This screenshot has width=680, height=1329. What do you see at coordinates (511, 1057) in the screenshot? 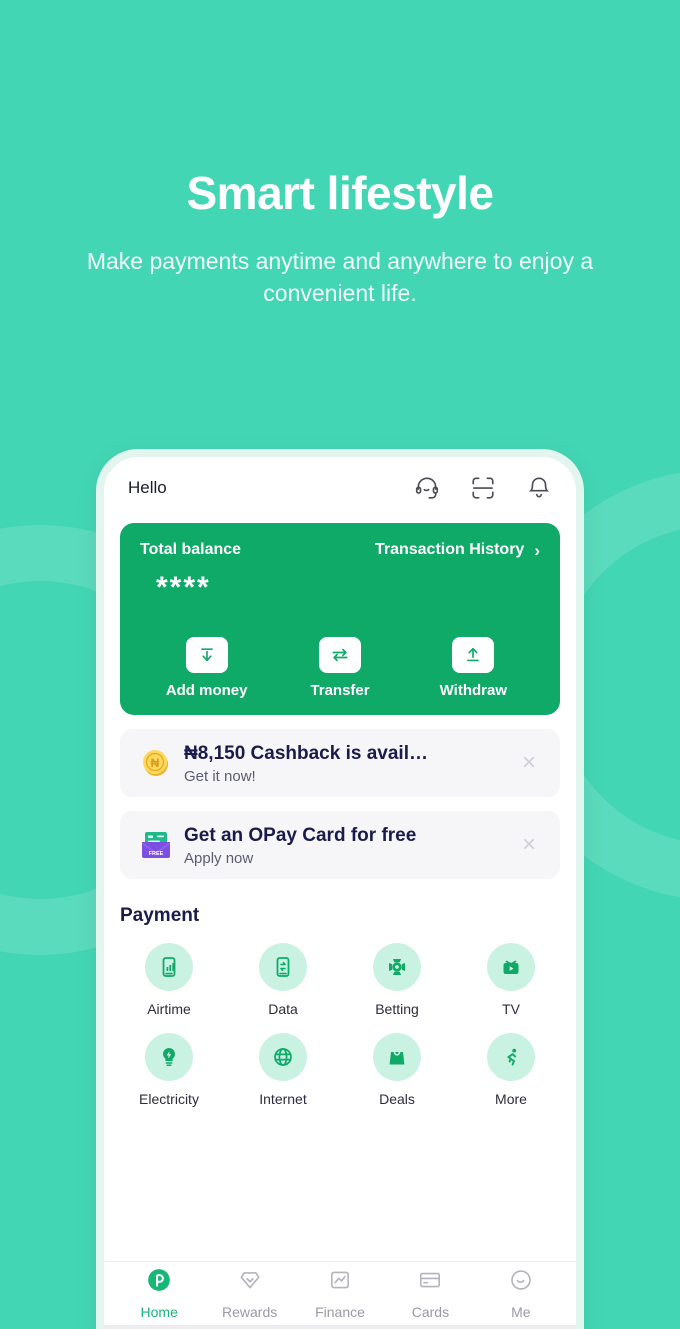
I see `more-icon` at bounding box center [511, 1057].